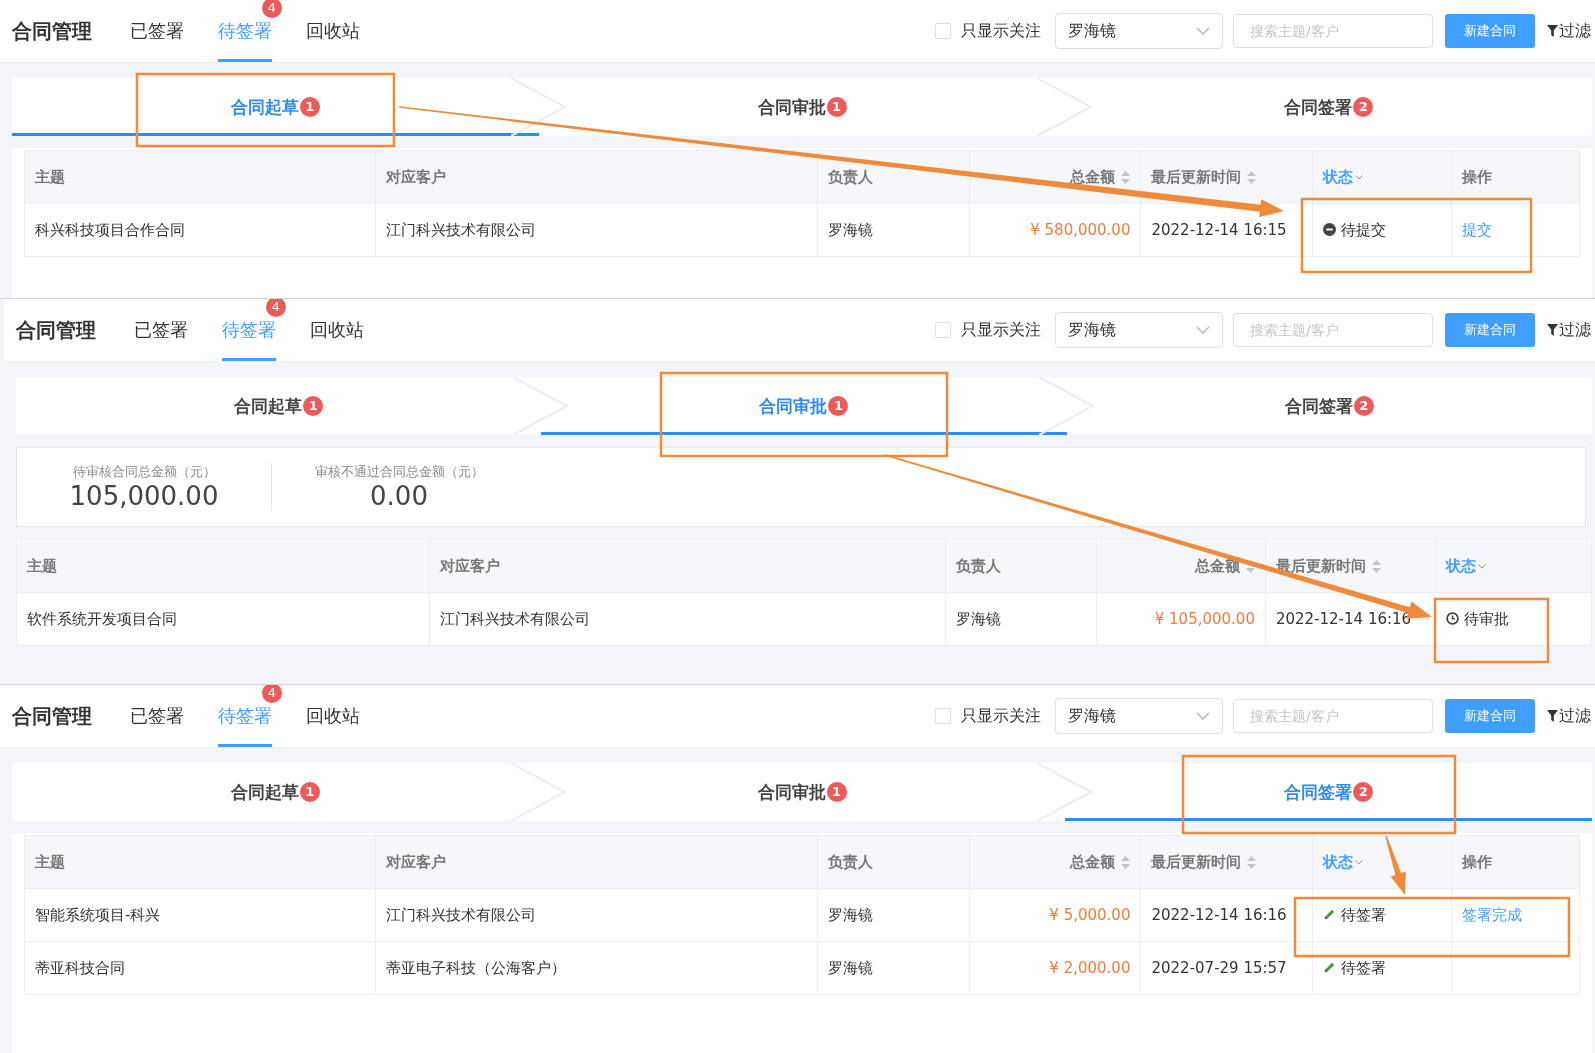 The height and width of the screenshot is (1053, 1595). I want to click on table-cell: 智能系统项目-科兴, so click(200, 915).